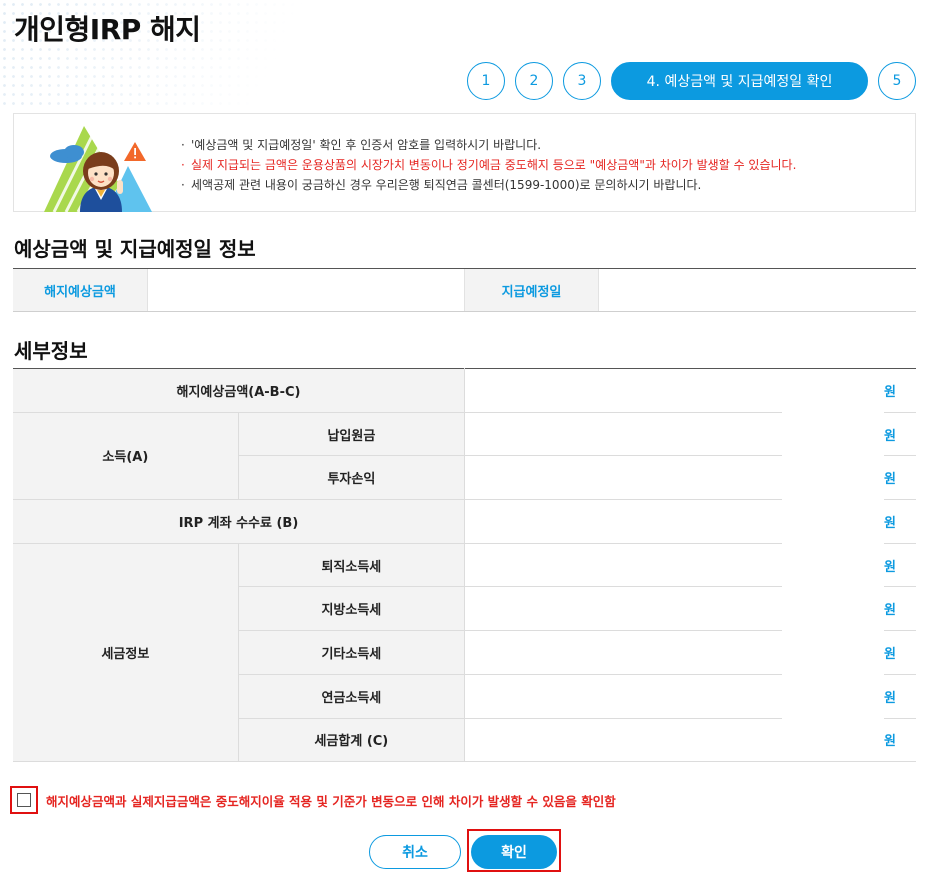 The image size is (943, 876). Describe the element at coordinates (135, 249) in the screenshot. I see `summary-section-title: 예상금액 및 지급예정일 정보` at that location.